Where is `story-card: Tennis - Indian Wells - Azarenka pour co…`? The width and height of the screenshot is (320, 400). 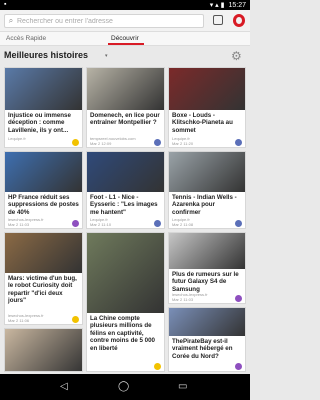
story-card: Tennis - Indian Wells - Azarenka pour co… is located at coordinates (207, 190).